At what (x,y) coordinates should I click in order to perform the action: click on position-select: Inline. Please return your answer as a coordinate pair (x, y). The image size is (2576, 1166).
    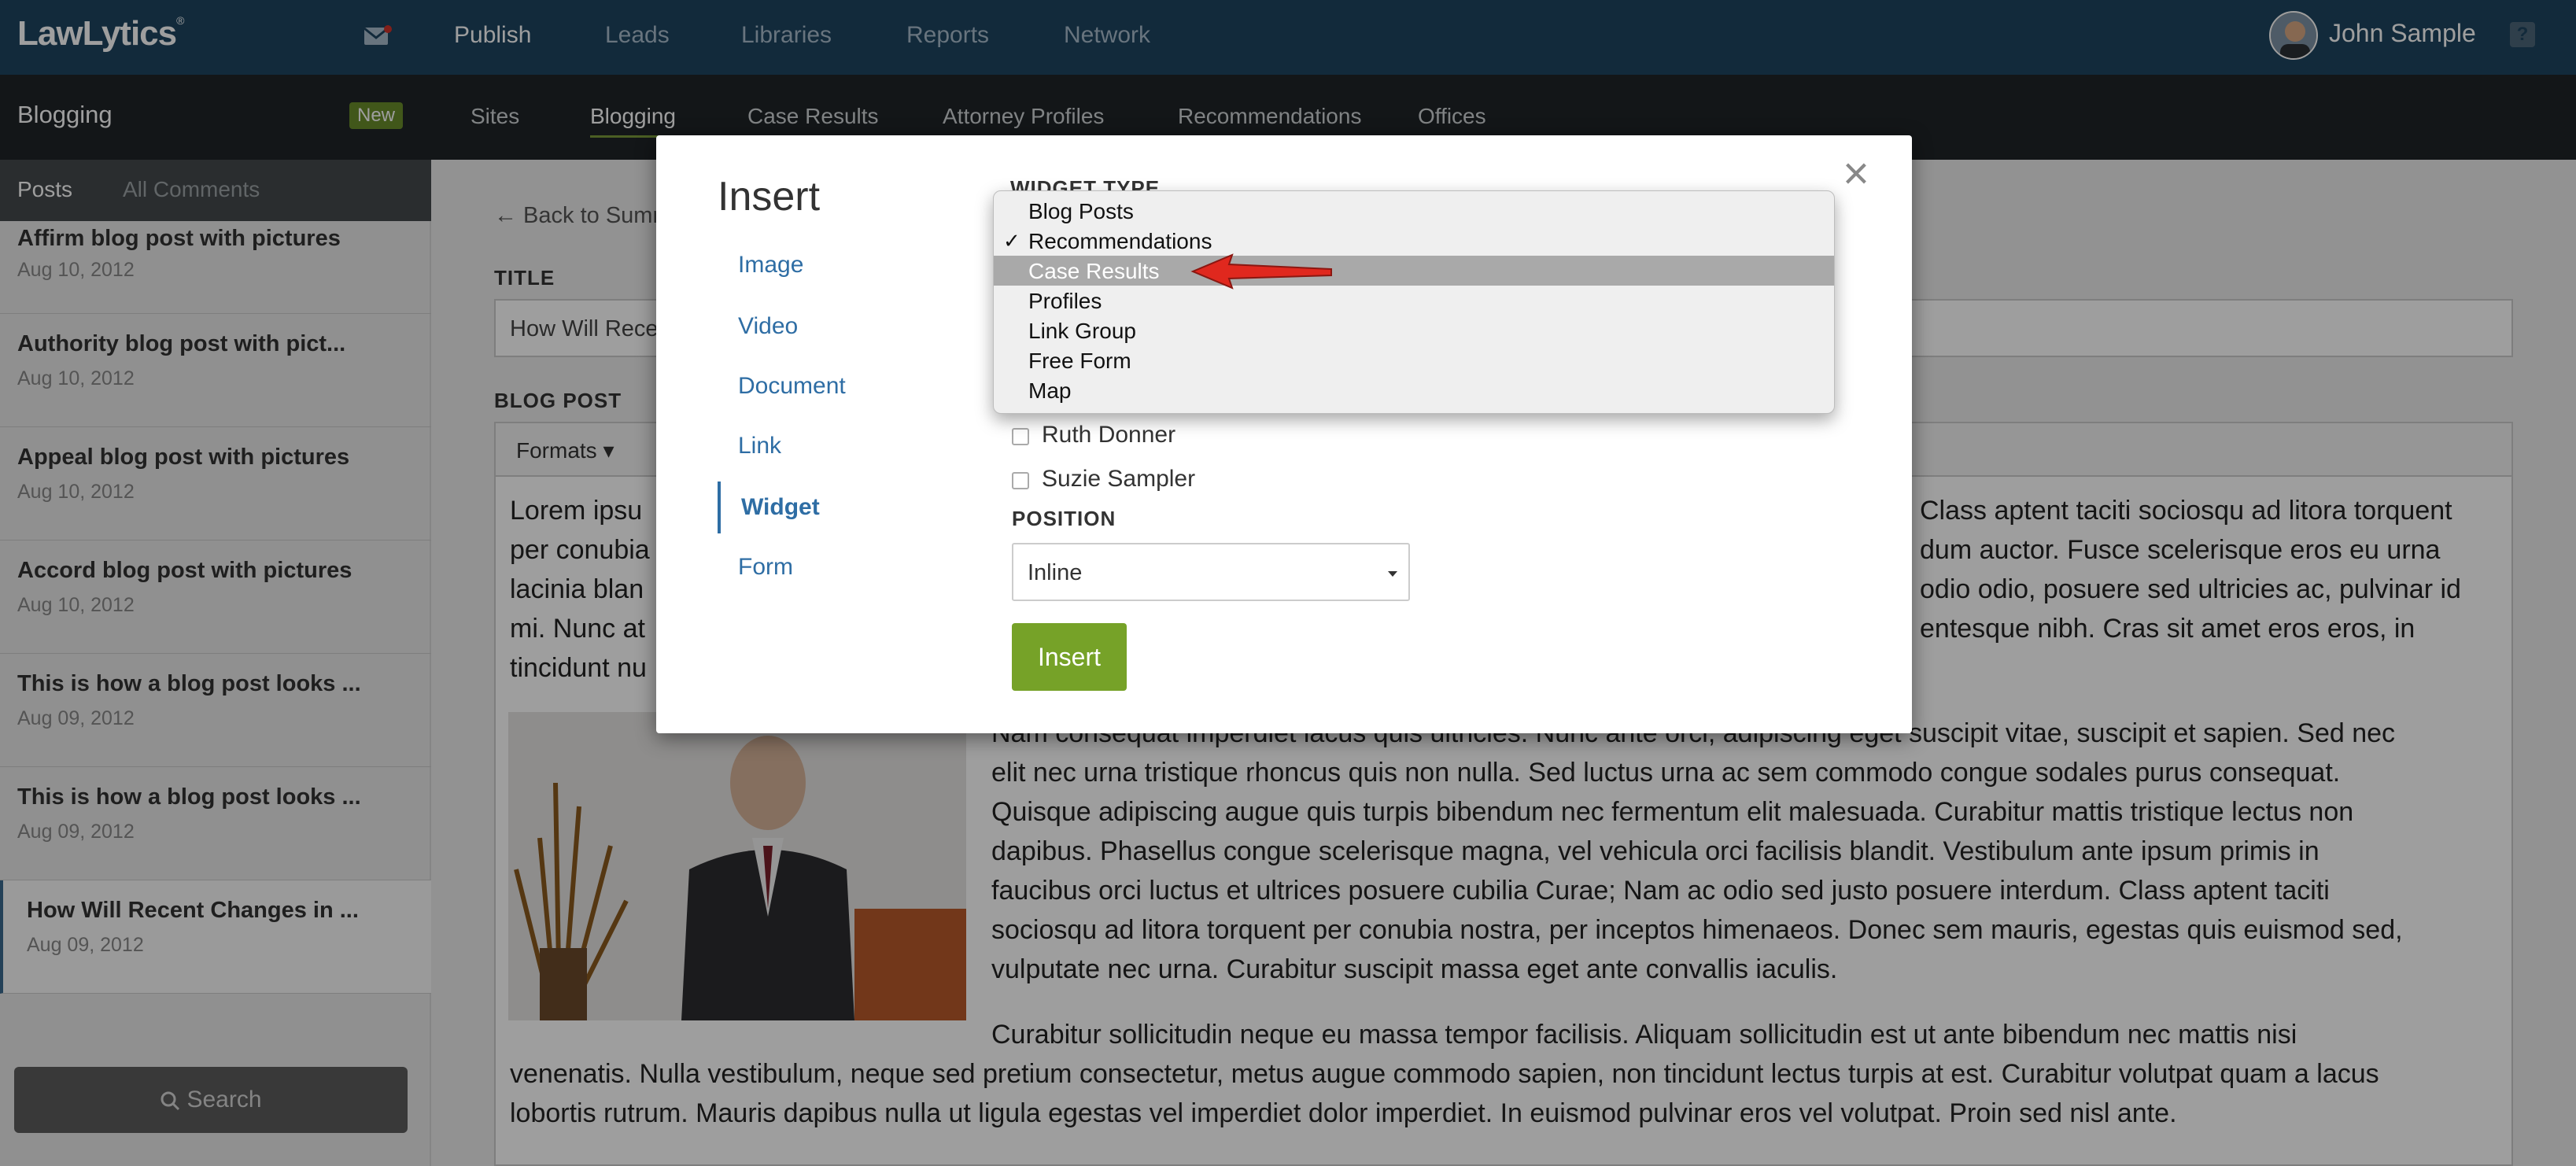
    Looking at the image, I should click on (1211, 572).